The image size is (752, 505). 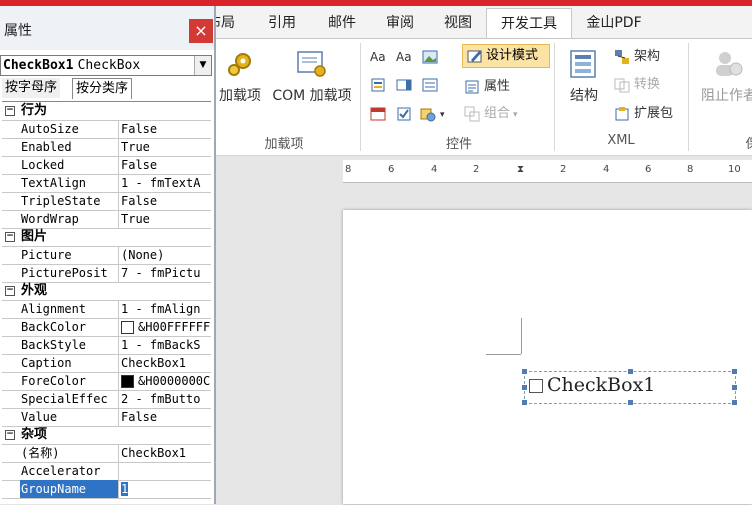 I want to click on legacy-tools-button: ▾, so click(x=432, y=114).